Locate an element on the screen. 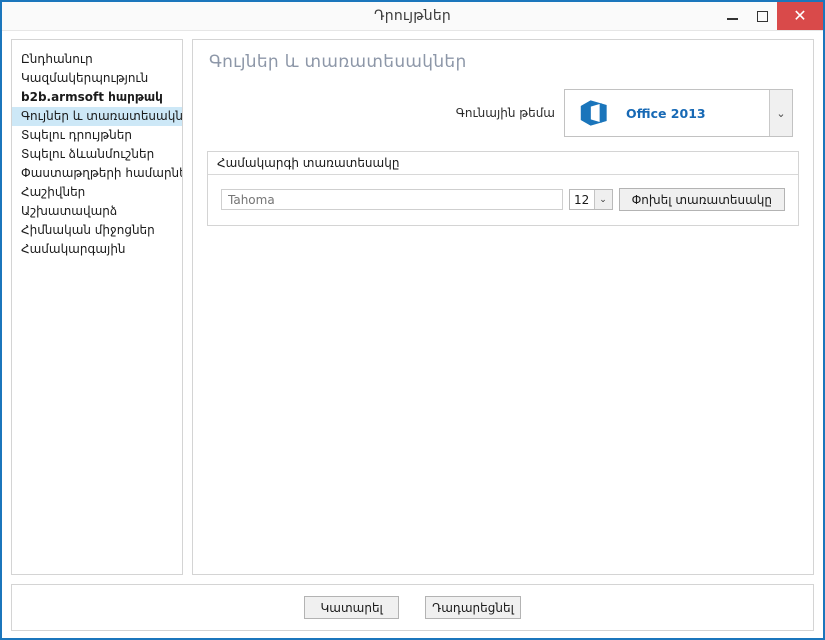  color-theme-row: Գունային թեմա Office 2013 ⌄ is located at coordinates (503, 113).